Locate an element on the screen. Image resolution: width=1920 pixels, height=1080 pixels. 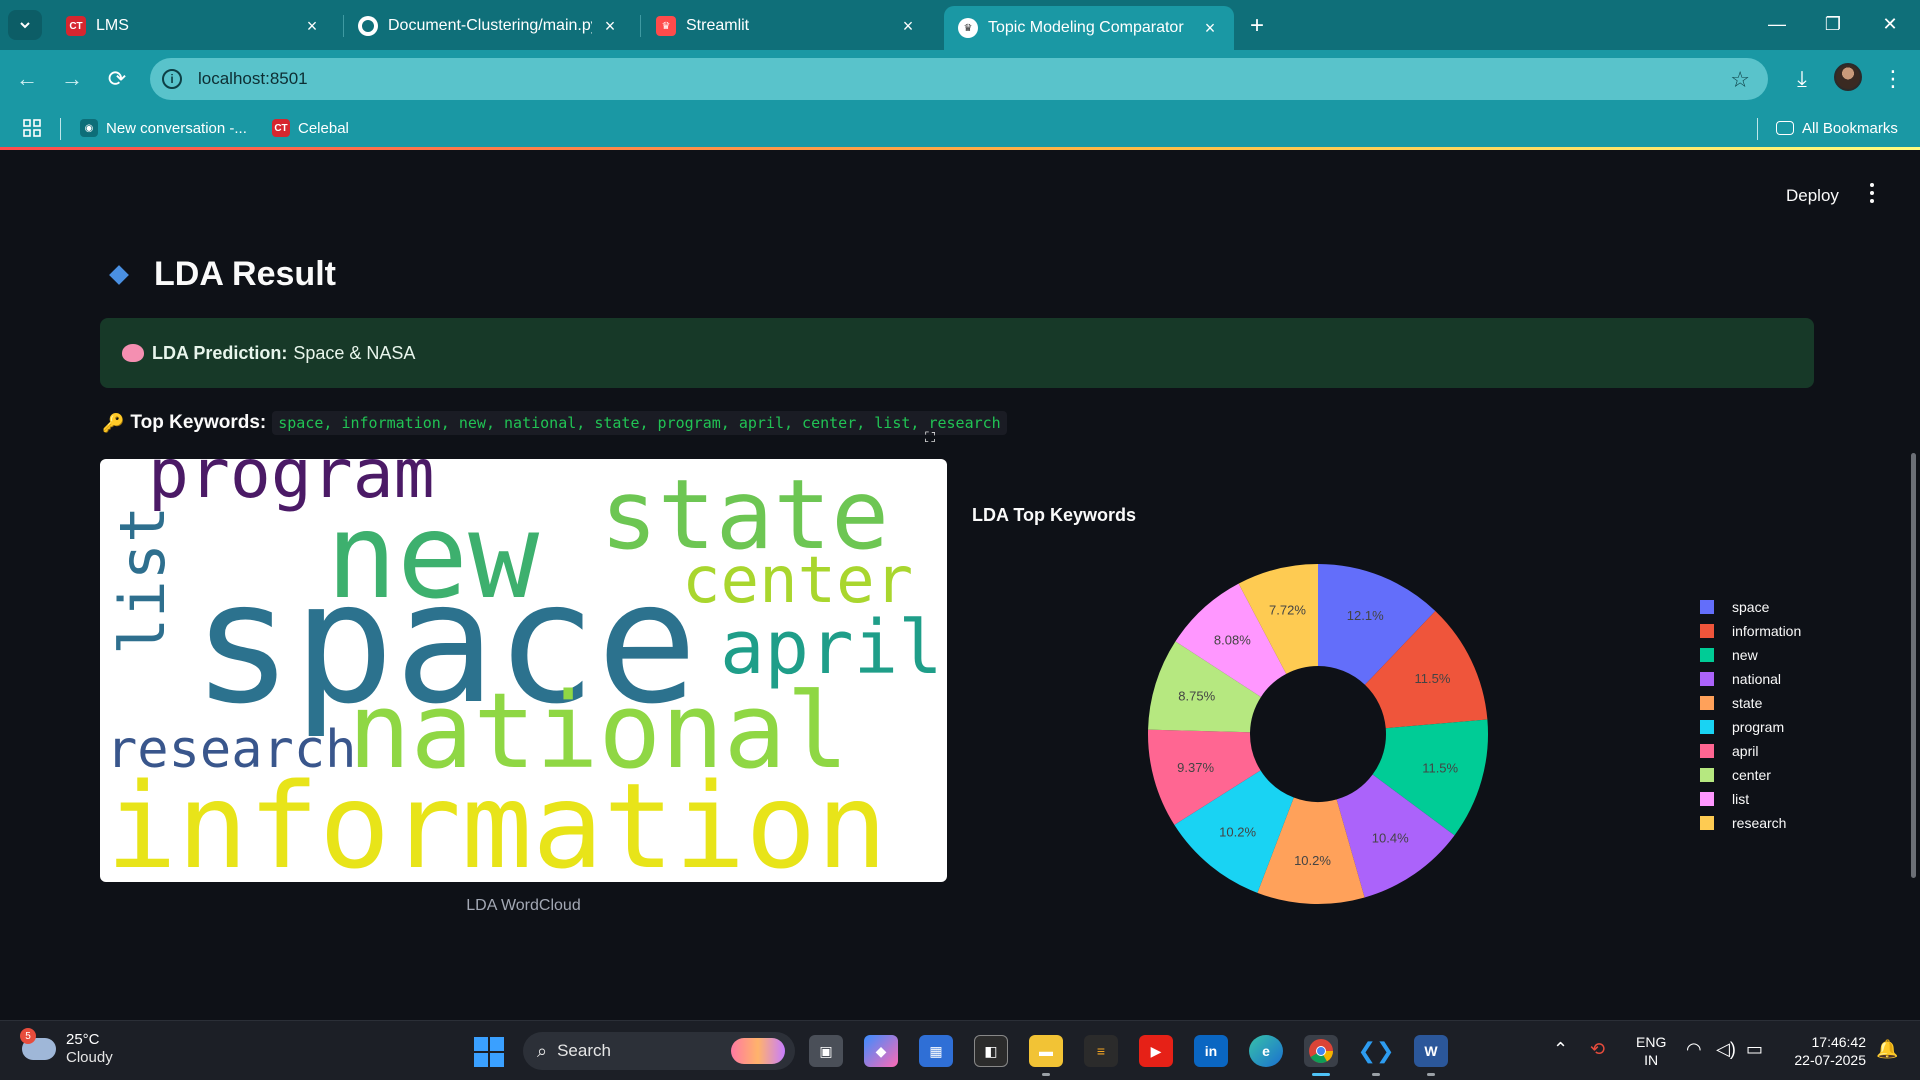
running-indicator is located at coordinates (1376, 1074).